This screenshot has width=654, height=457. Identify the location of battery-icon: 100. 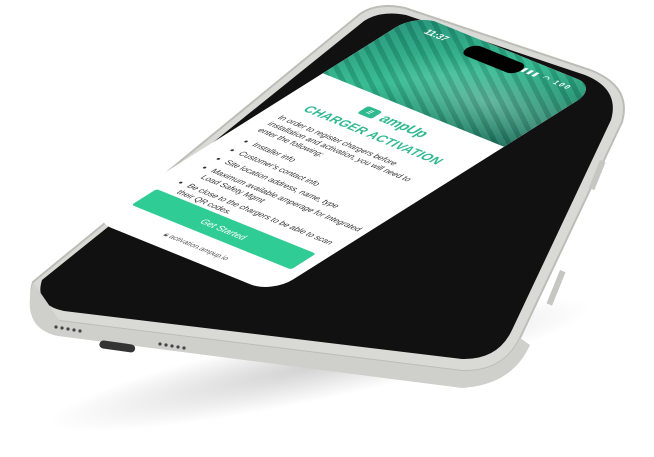
(562, 85).